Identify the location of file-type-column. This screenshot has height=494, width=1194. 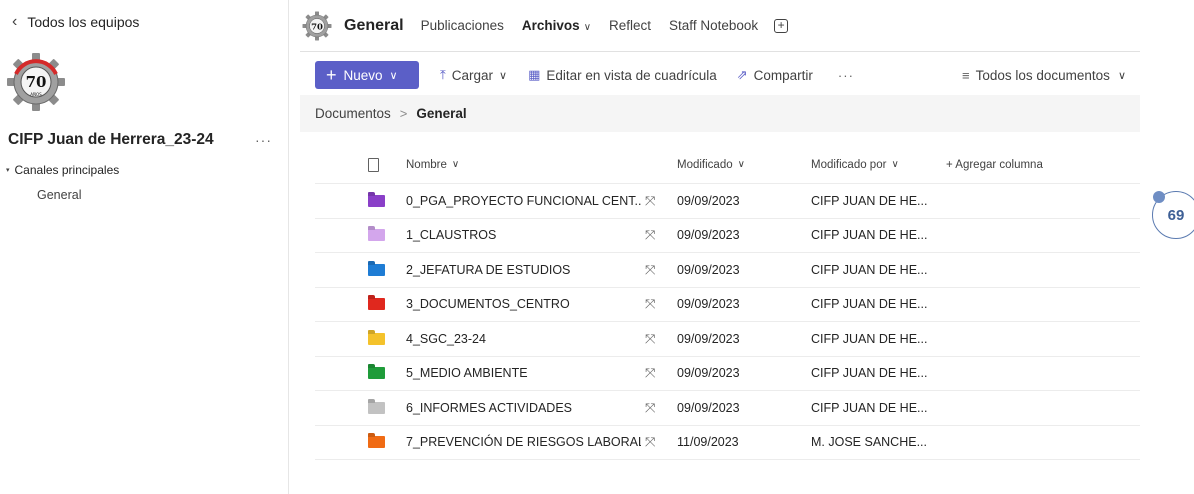
(373, 164).